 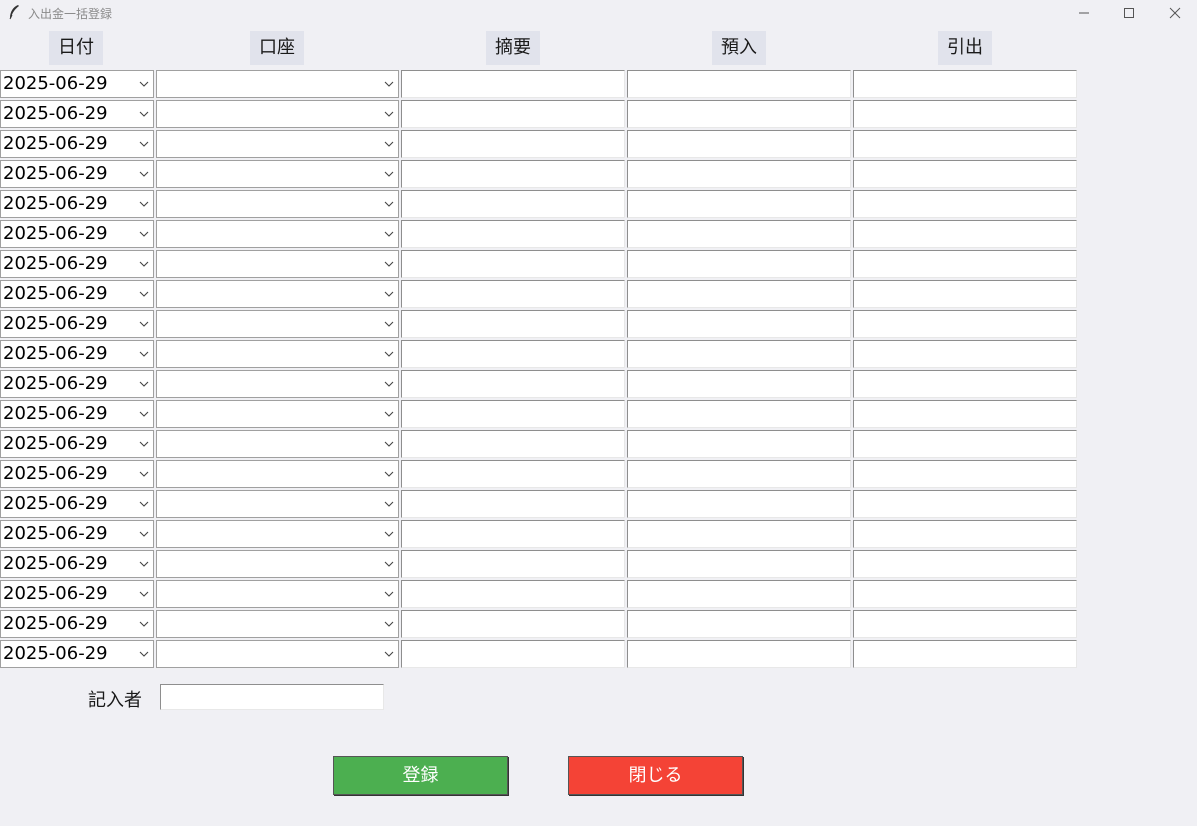 I want to click on close-button: 閉じる, so click(x=655, y=775).